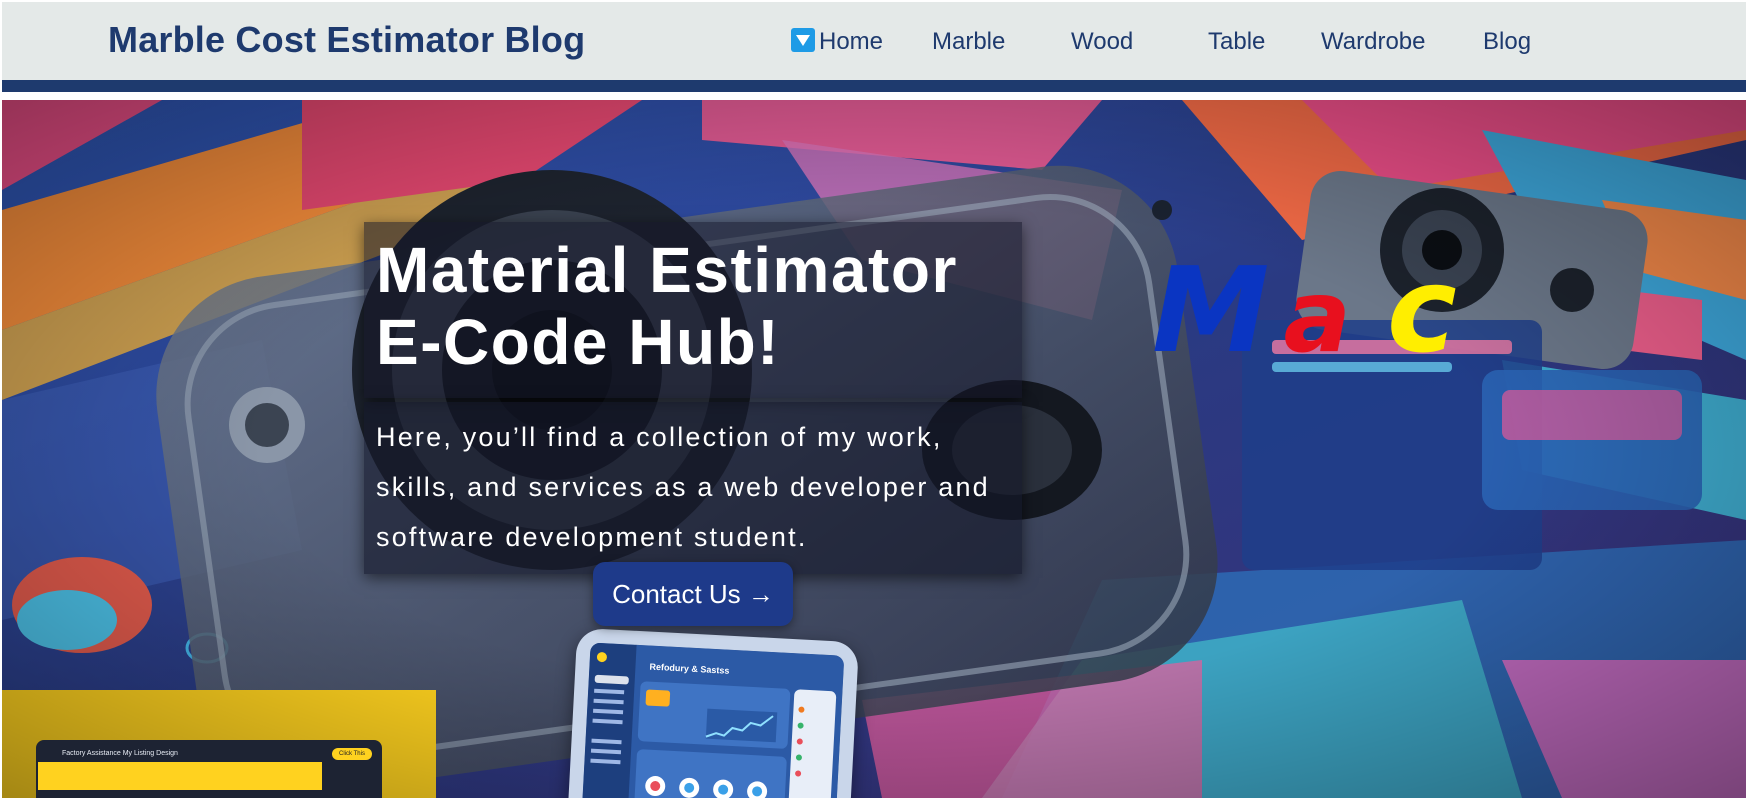 Image resolution: width=1748 pixels, height=802 pixels. What do you see at coordinates (693, 594) in the screenshot?
I see `contact-us-button: Contact Us →` at bounding box center [693, 594].